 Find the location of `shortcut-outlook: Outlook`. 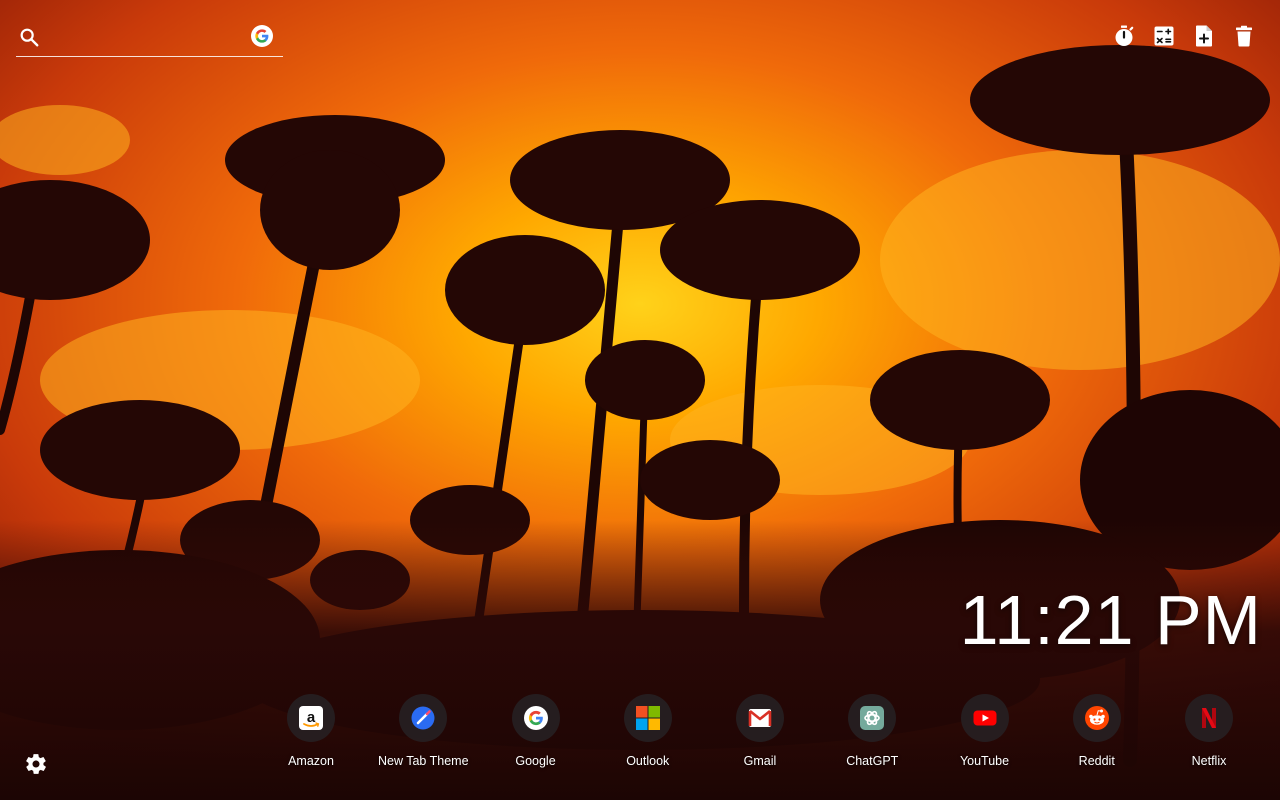

shortcut-outlook: Outlook is located at coordinates (648, 731).